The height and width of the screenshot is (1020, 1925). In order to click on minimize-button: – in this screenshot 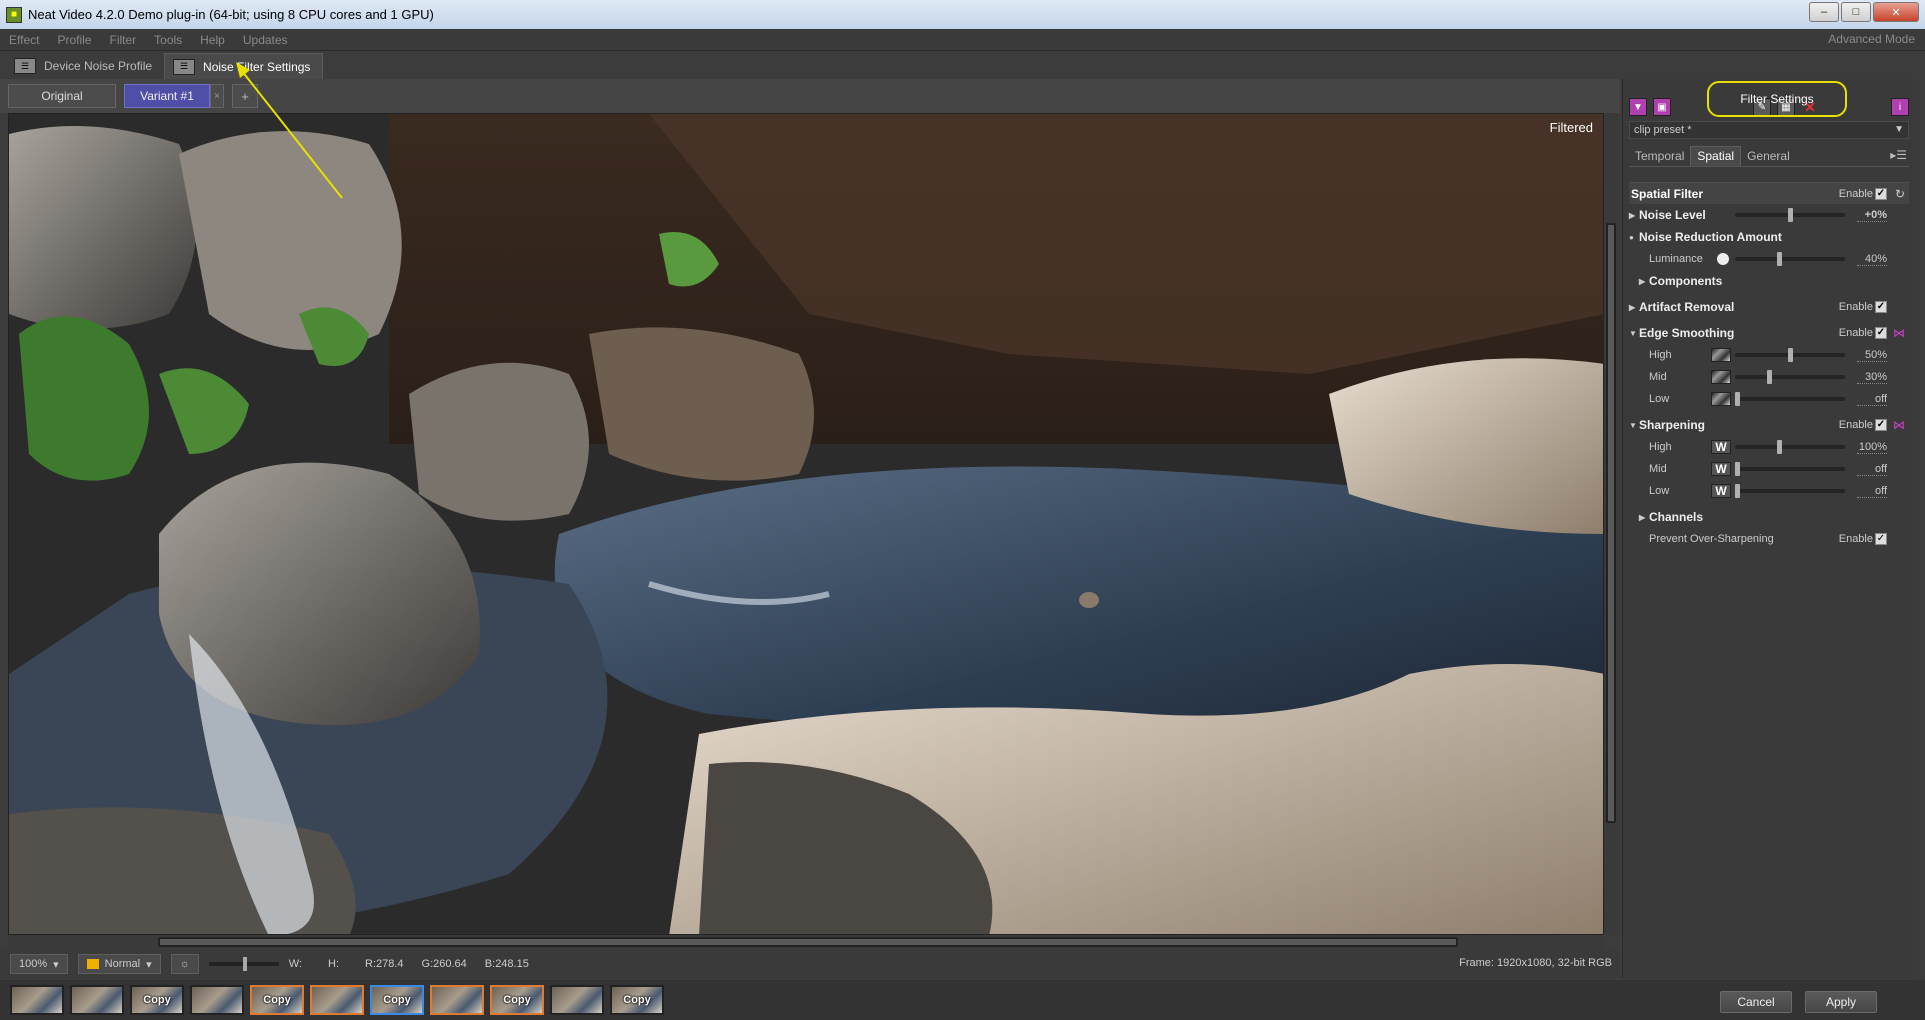, I will do `click(1824, 12)`.